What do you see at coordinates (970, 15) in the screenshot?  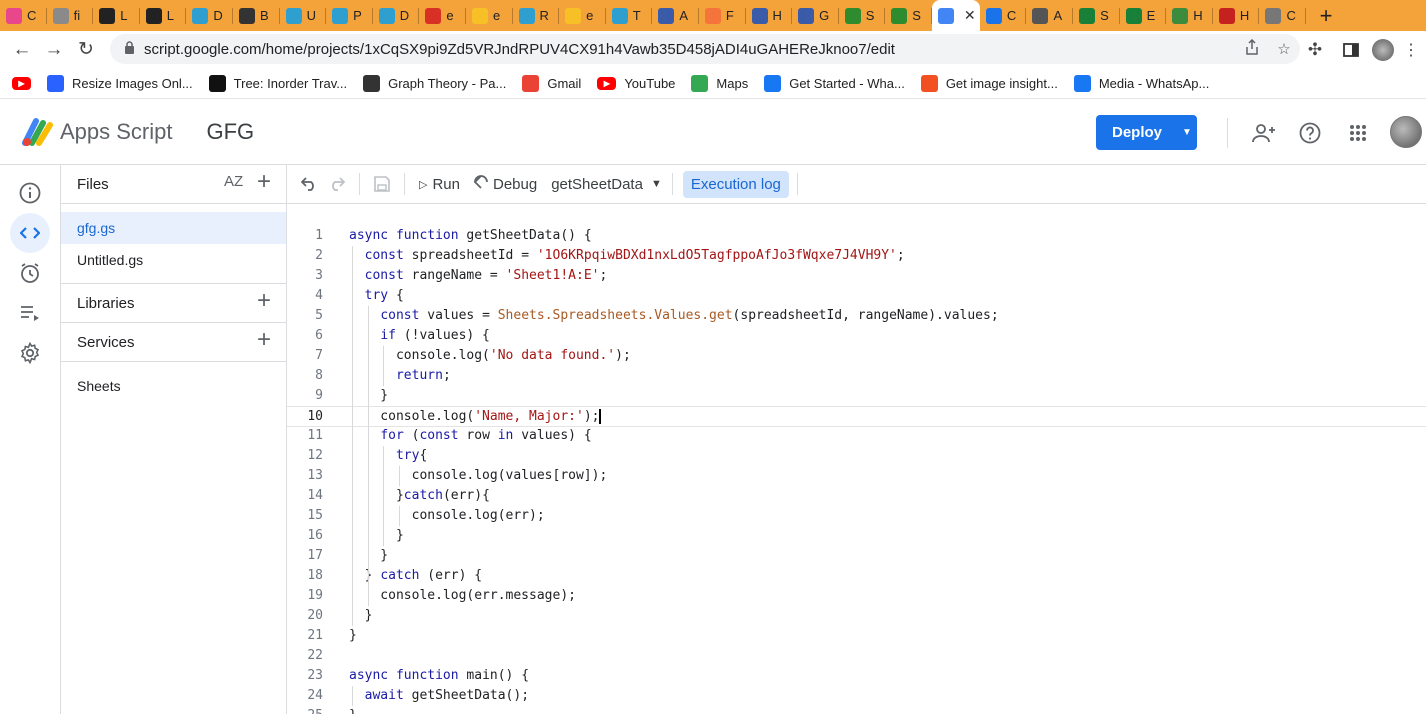 I see `close-tab-icon: ✕` at bounding box center [970, 15].